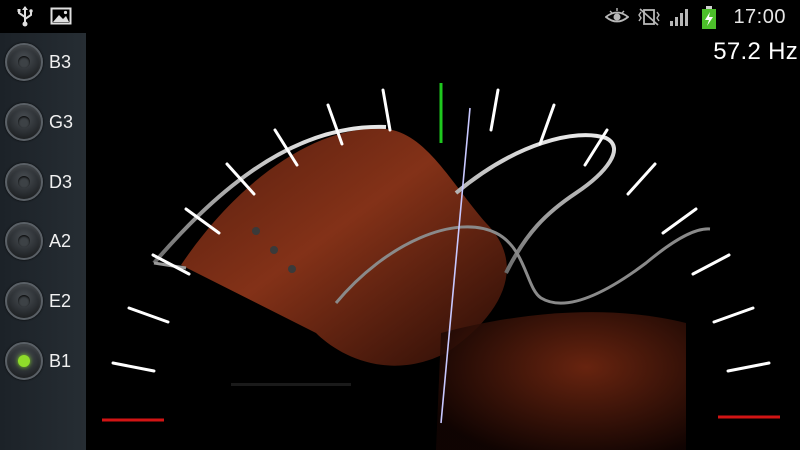 The width and height of the screenshot is (800, 450). I want to click on battery-icon, so click(712, 17).